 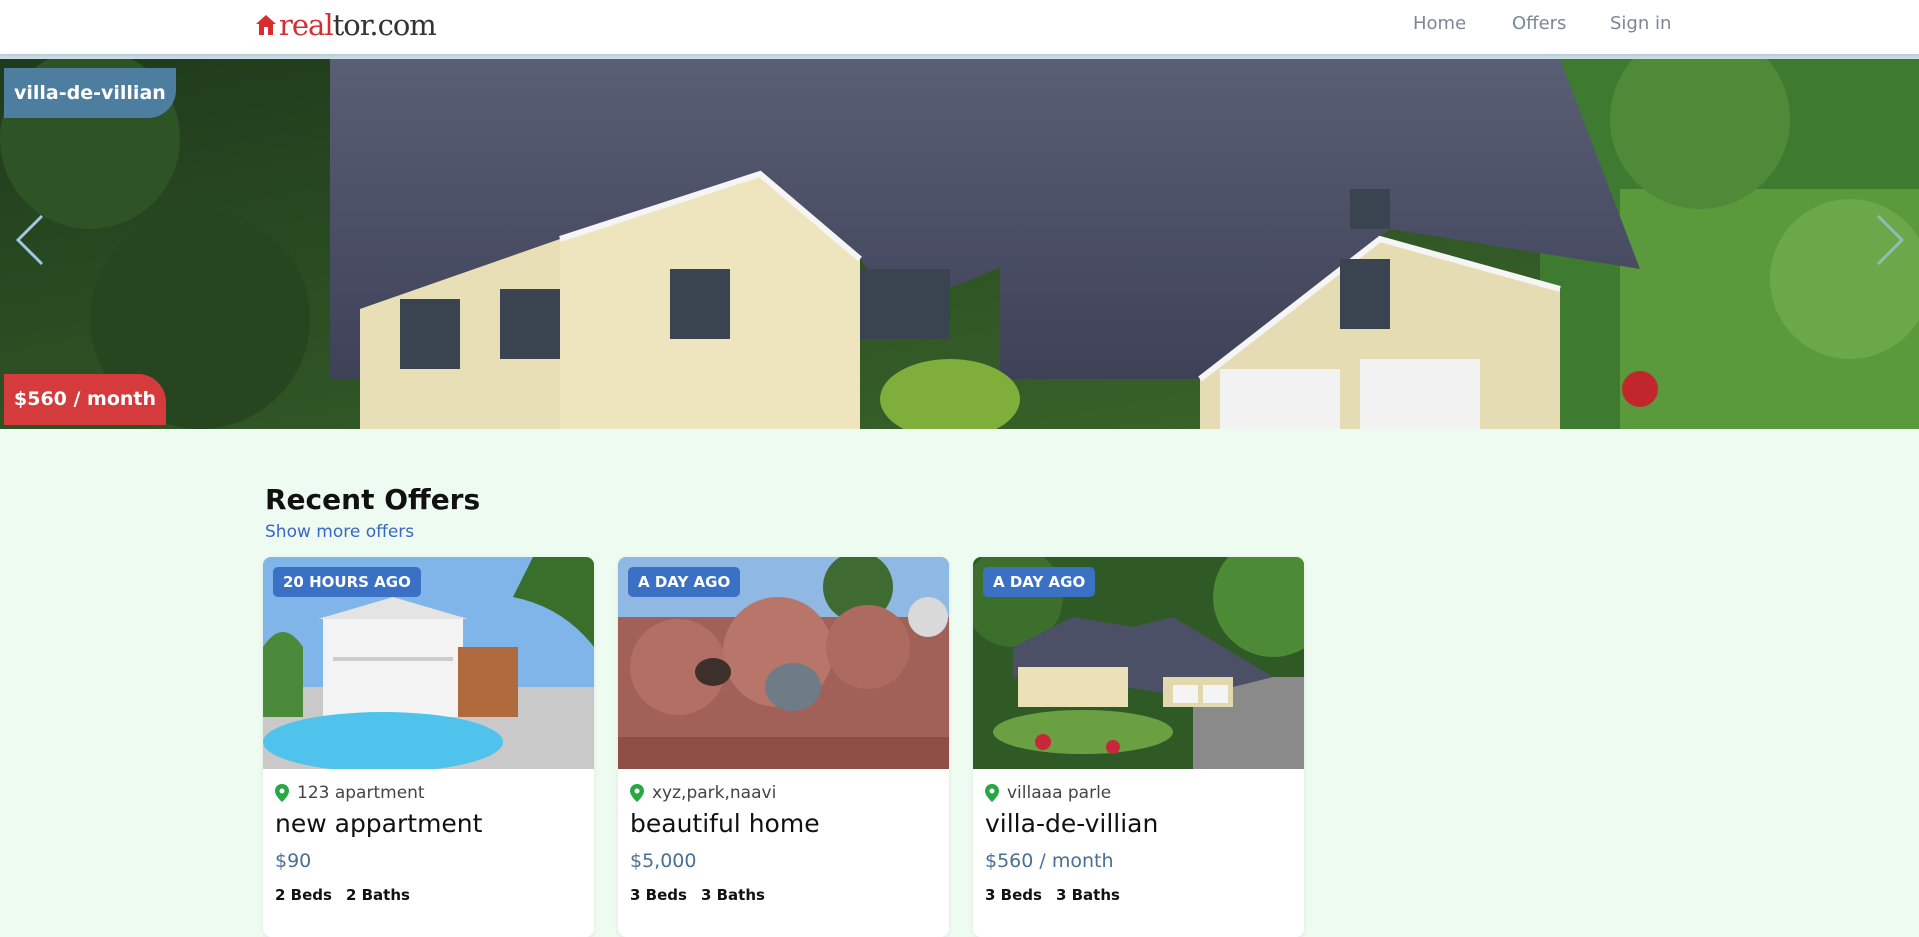 I want to click on show-more-offers-link: Show more offers, so click(x=339, y=532).